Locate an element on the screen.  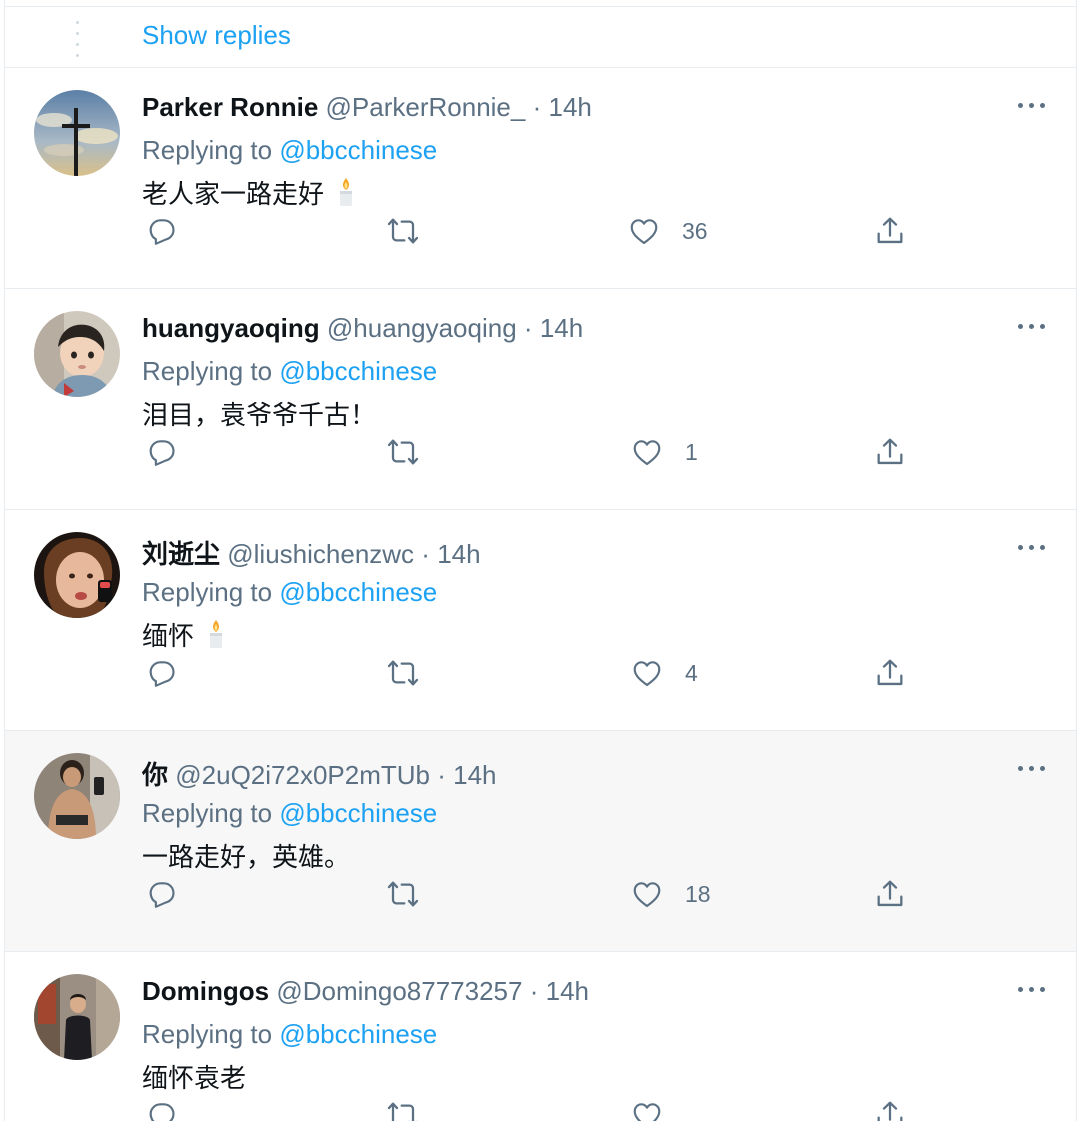
like-count: 18 is located at coordinates (698, 893).